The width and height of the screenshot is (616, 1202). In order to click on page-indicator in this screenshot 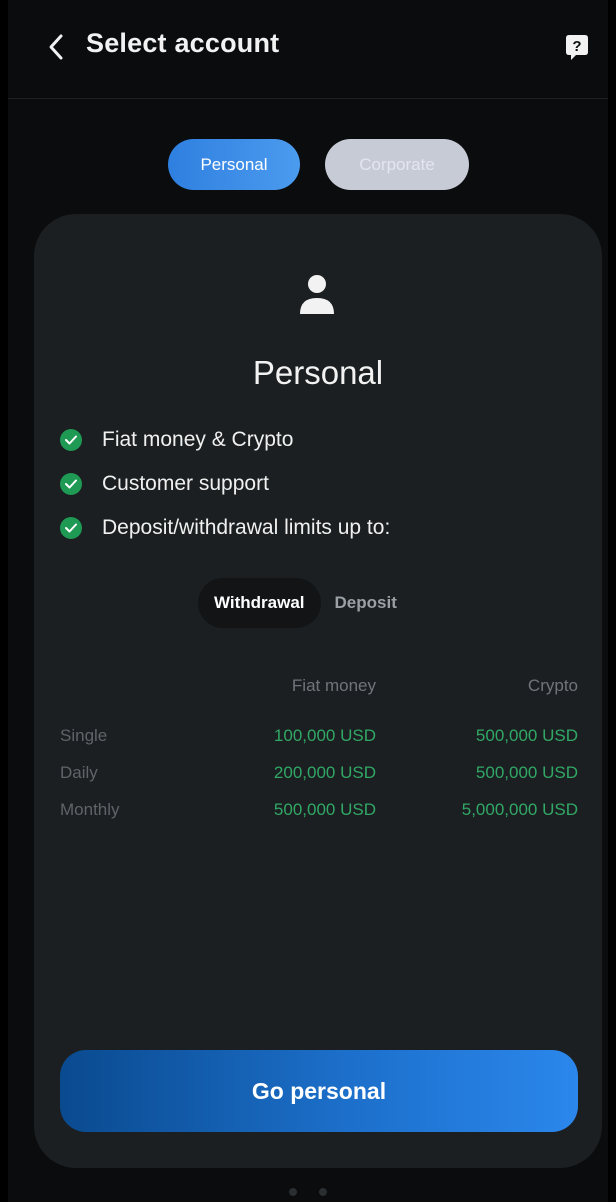, I will do `click(308, 1192)`.